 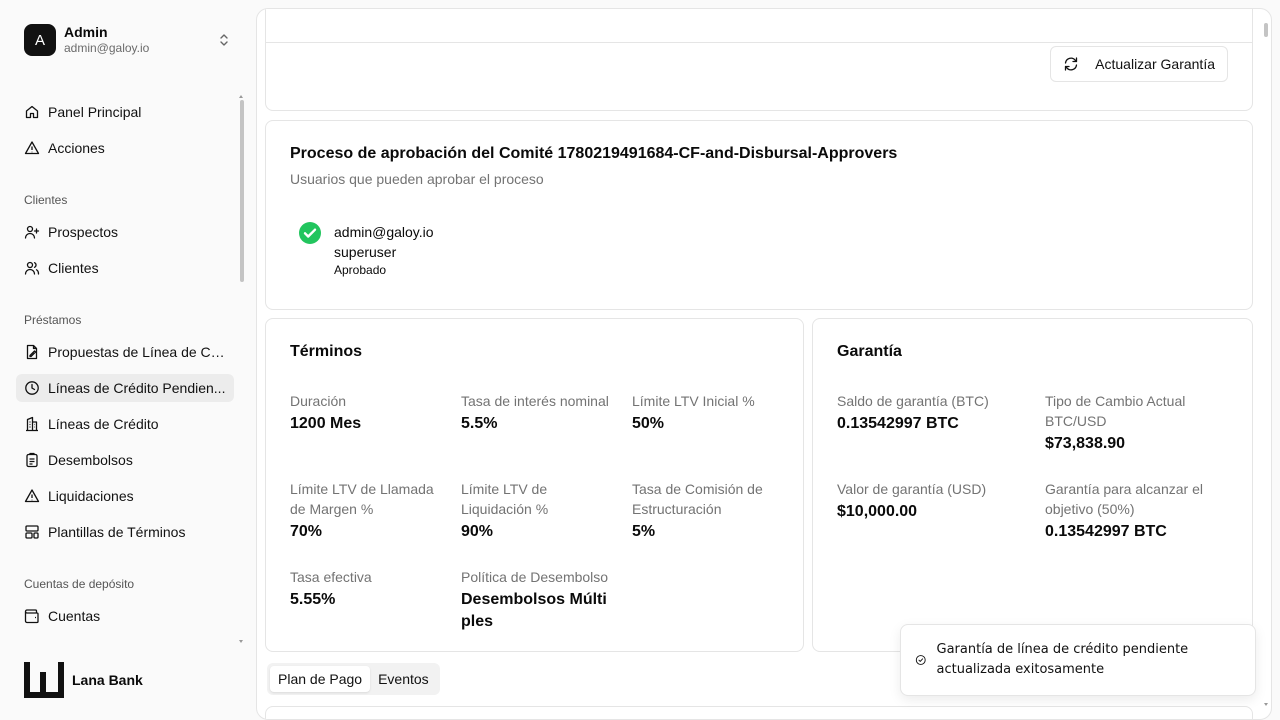 What do you see at coordinates (697, 499) in the screenshot?
I see `term-label: Tasa de Comisión de Estructuración` at bounding box center [697, 499].